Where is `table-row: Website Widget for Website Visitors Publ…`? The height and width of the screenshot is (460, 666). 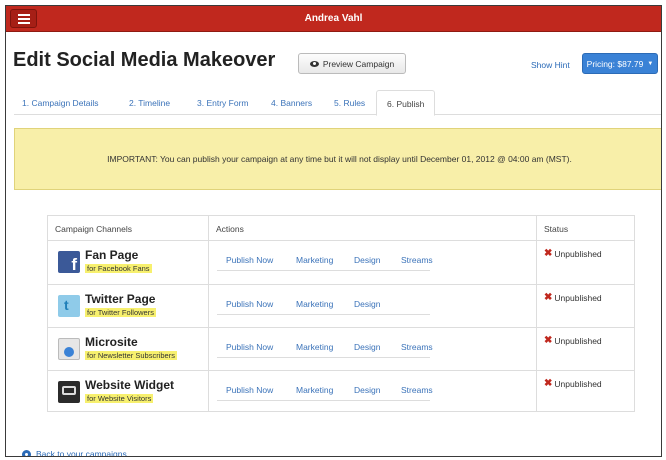
table-row: Website Widget for Website Visitors Publ… is located at coordinates (341, 392).